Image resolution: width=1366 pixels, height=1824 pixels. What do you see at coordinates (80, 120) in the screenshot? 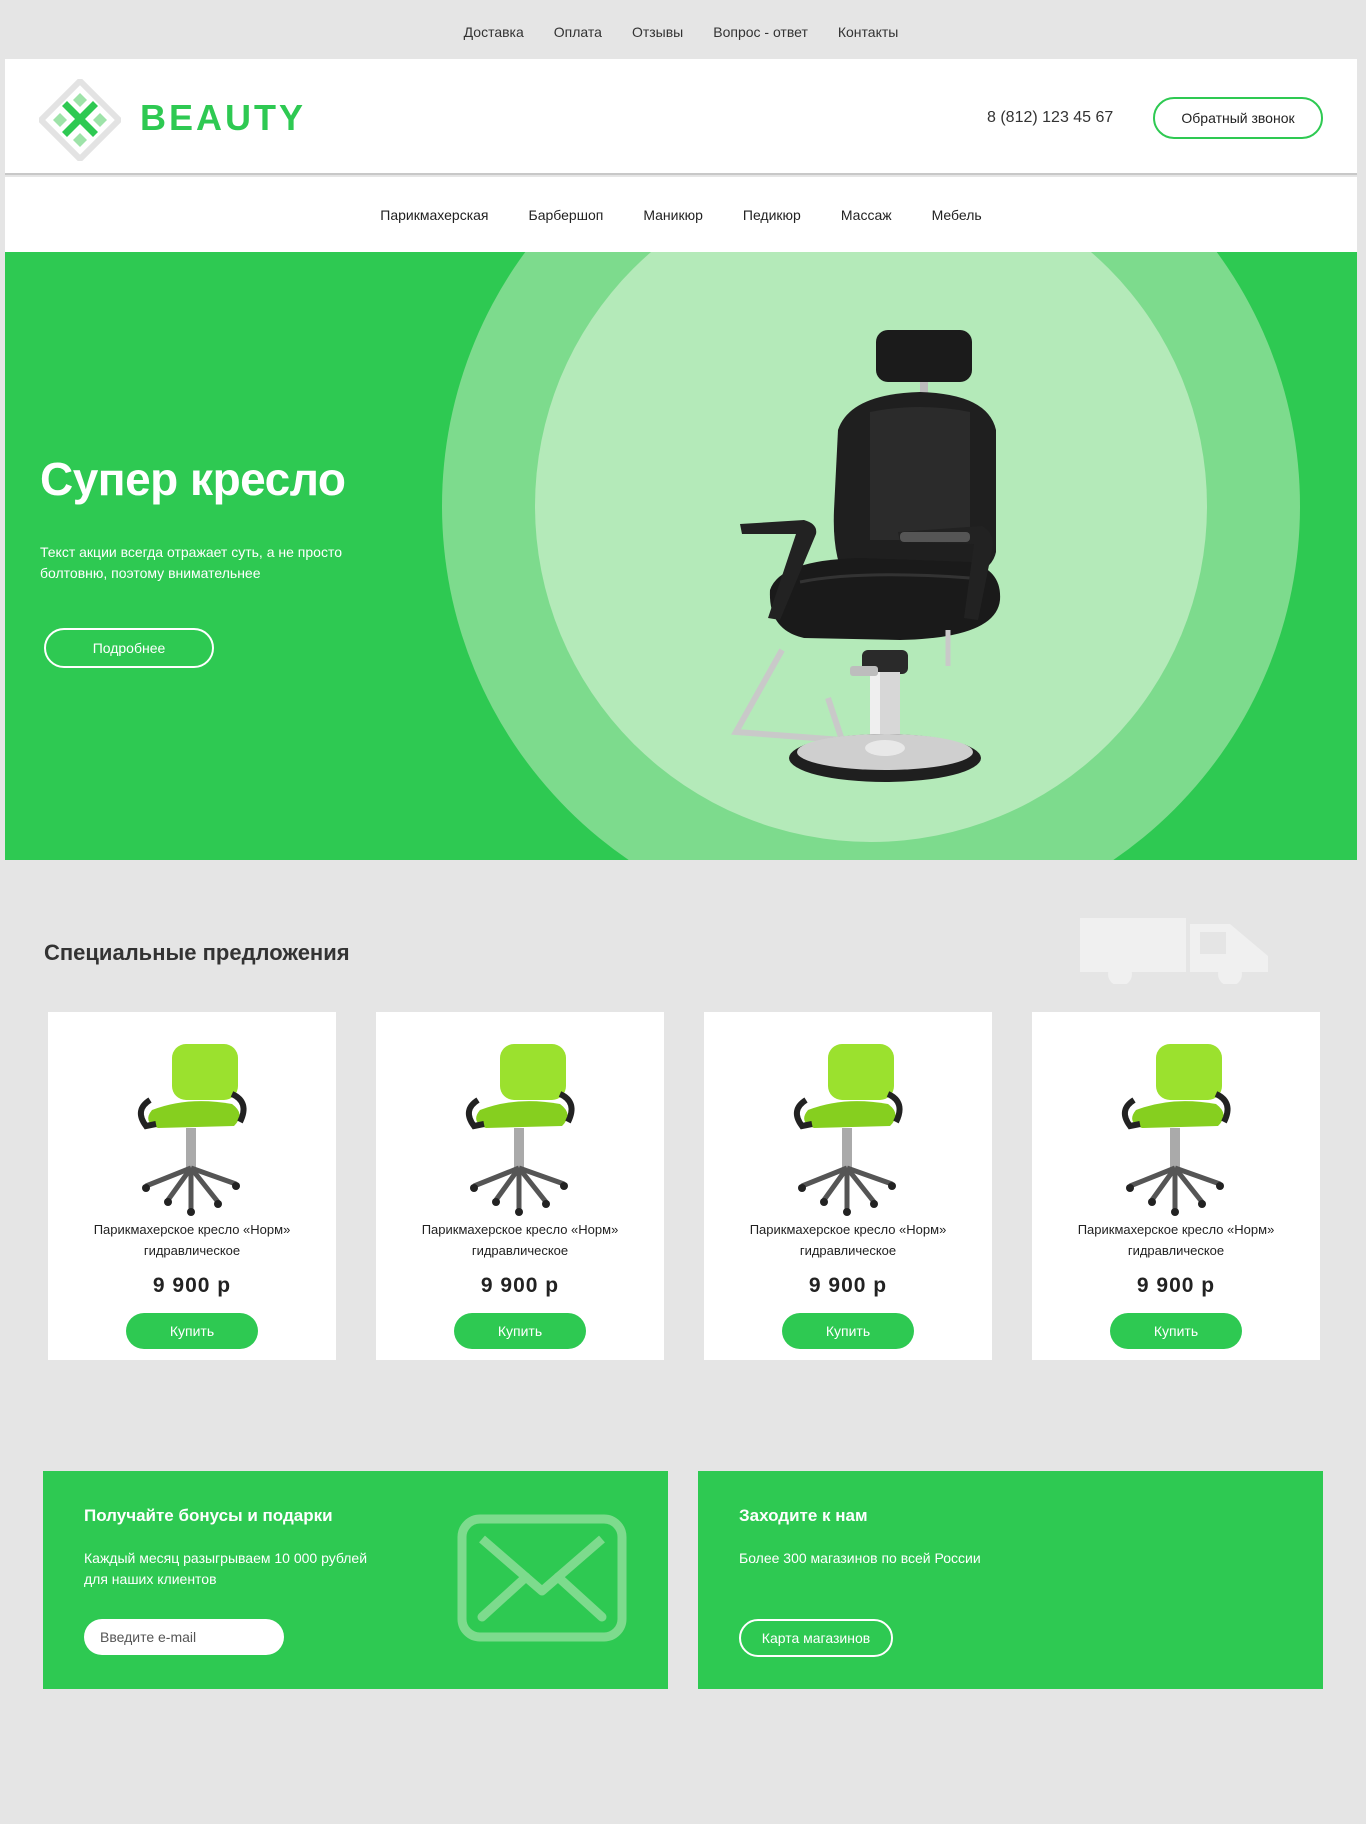
I see `logo-icon` at bounding box center [80, 120].